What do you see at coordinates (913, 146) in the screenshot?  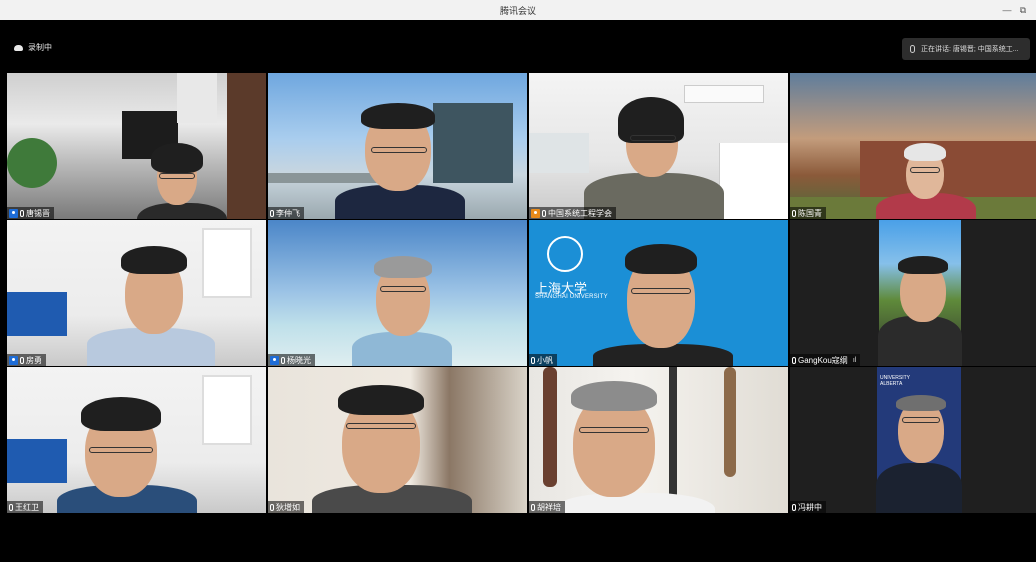 I see `video-tile: 陈国青` at bounding box center [913, 146].